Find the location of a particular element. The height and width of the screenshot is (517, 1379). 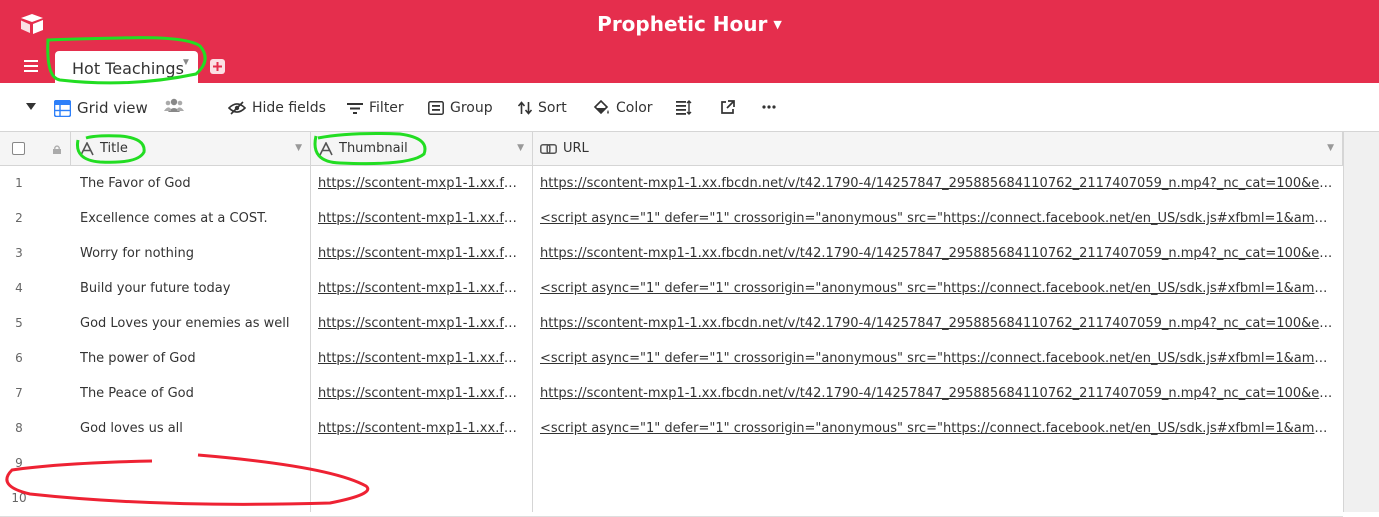

sort-arrows-icon is located at coordinates (525, 108).